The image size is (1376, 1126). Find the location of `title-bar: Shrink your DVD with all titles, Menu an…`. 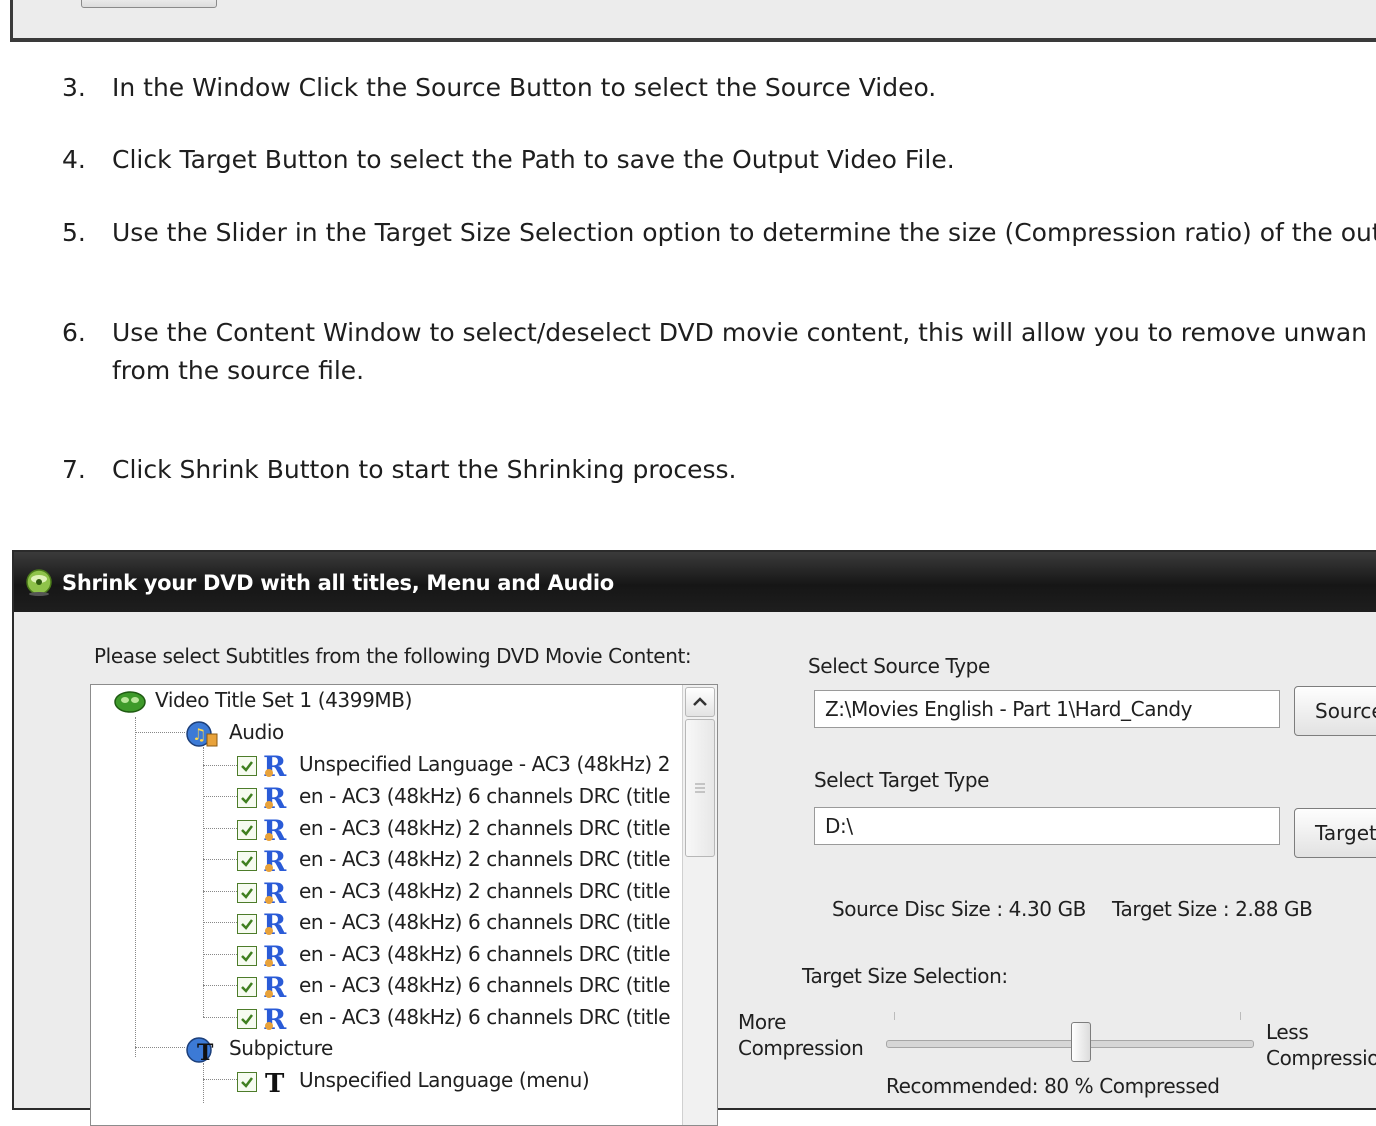

title-bar: Shrink your DVD with all titles, Menu an… is located at coordinates (695, 582).